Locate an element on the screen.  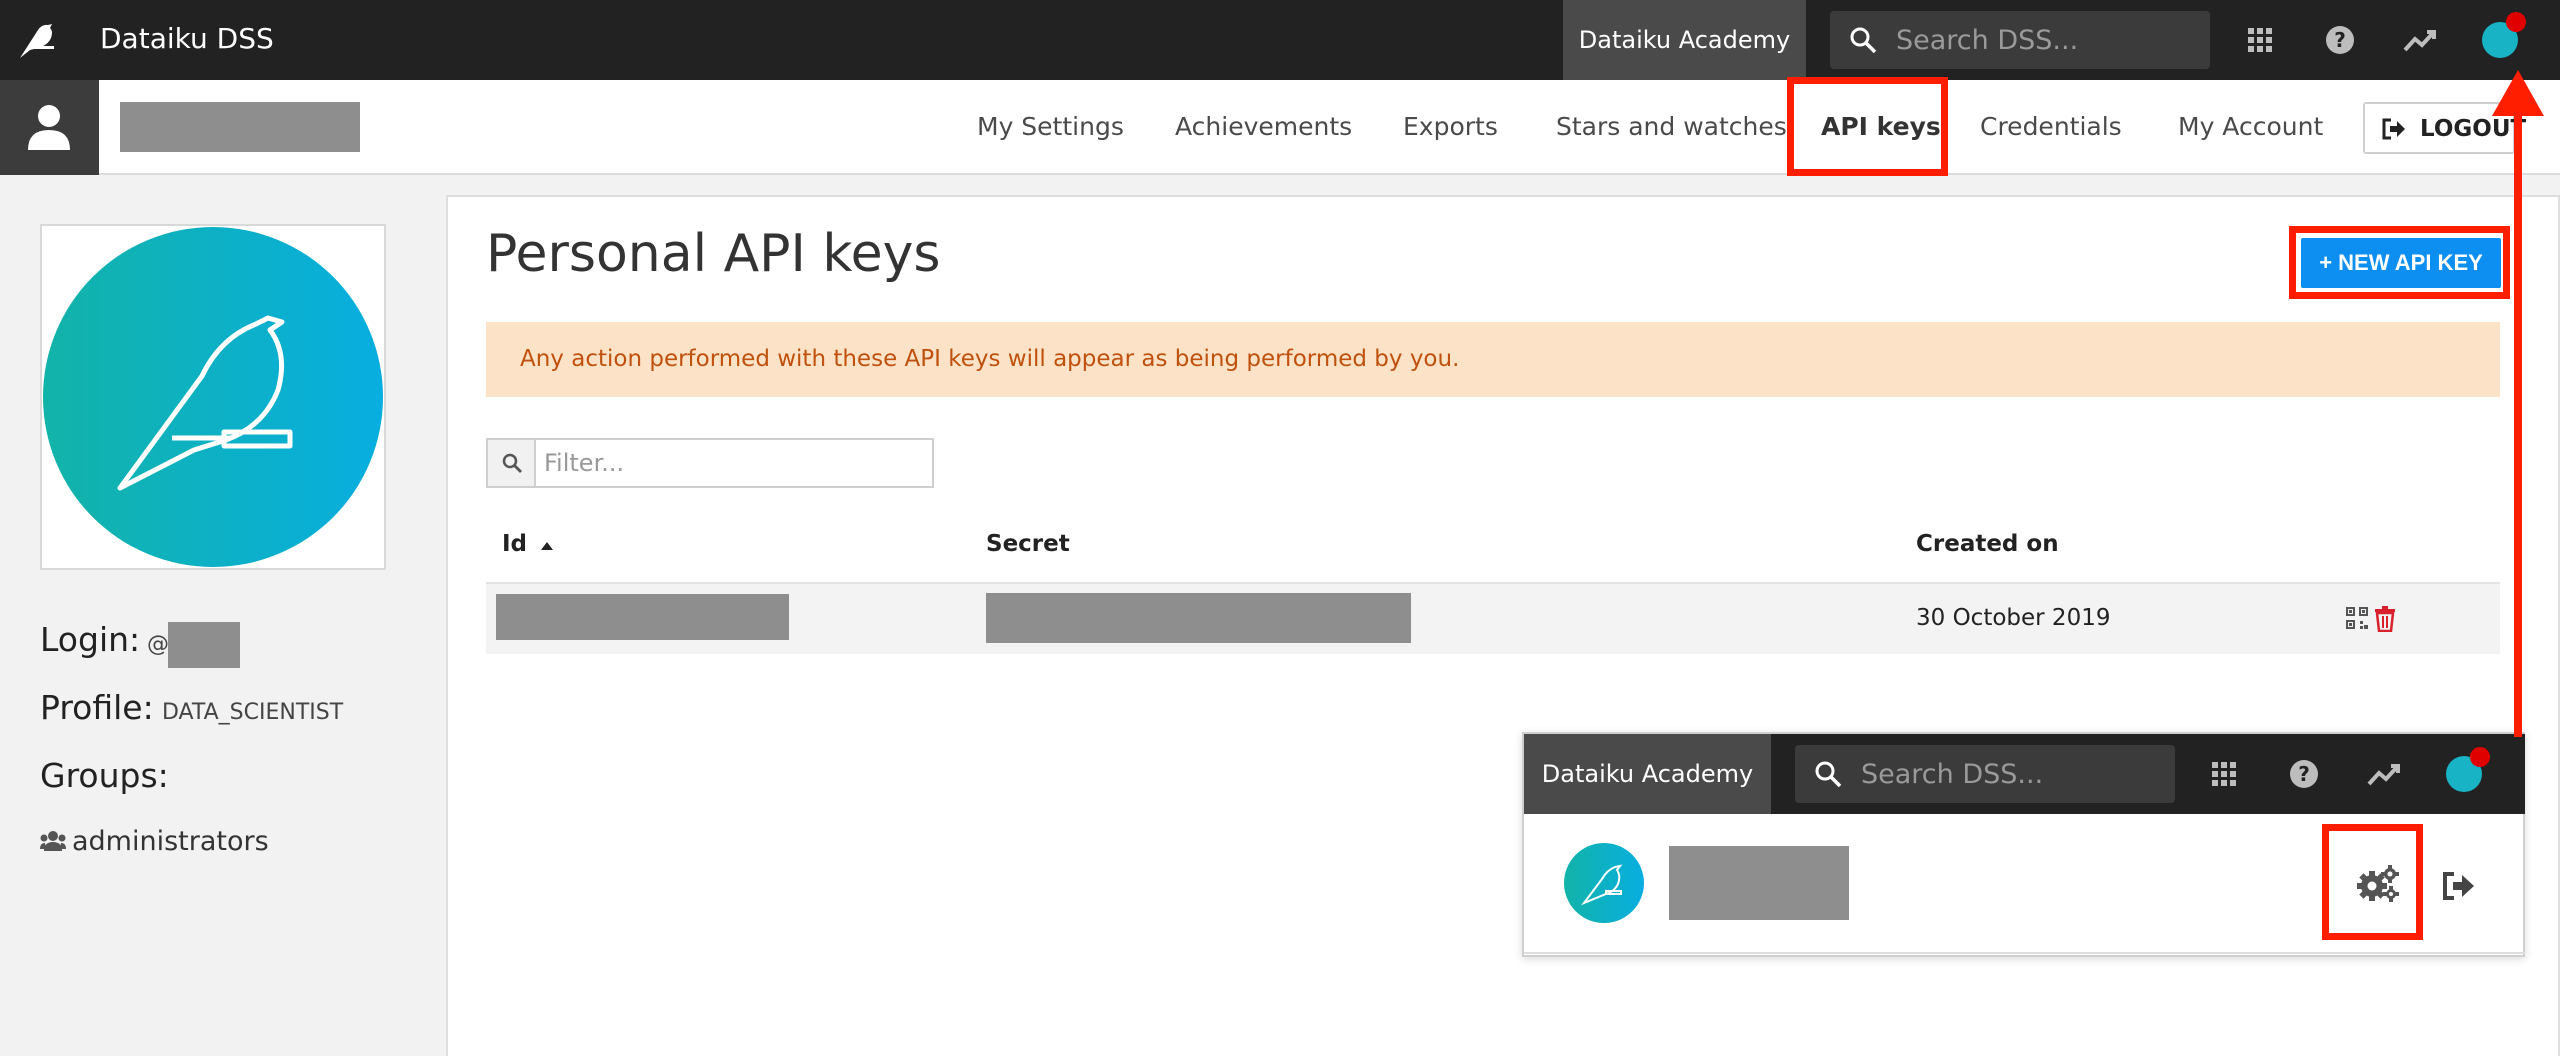
trash-icon is located at coordinates (2385, 619).